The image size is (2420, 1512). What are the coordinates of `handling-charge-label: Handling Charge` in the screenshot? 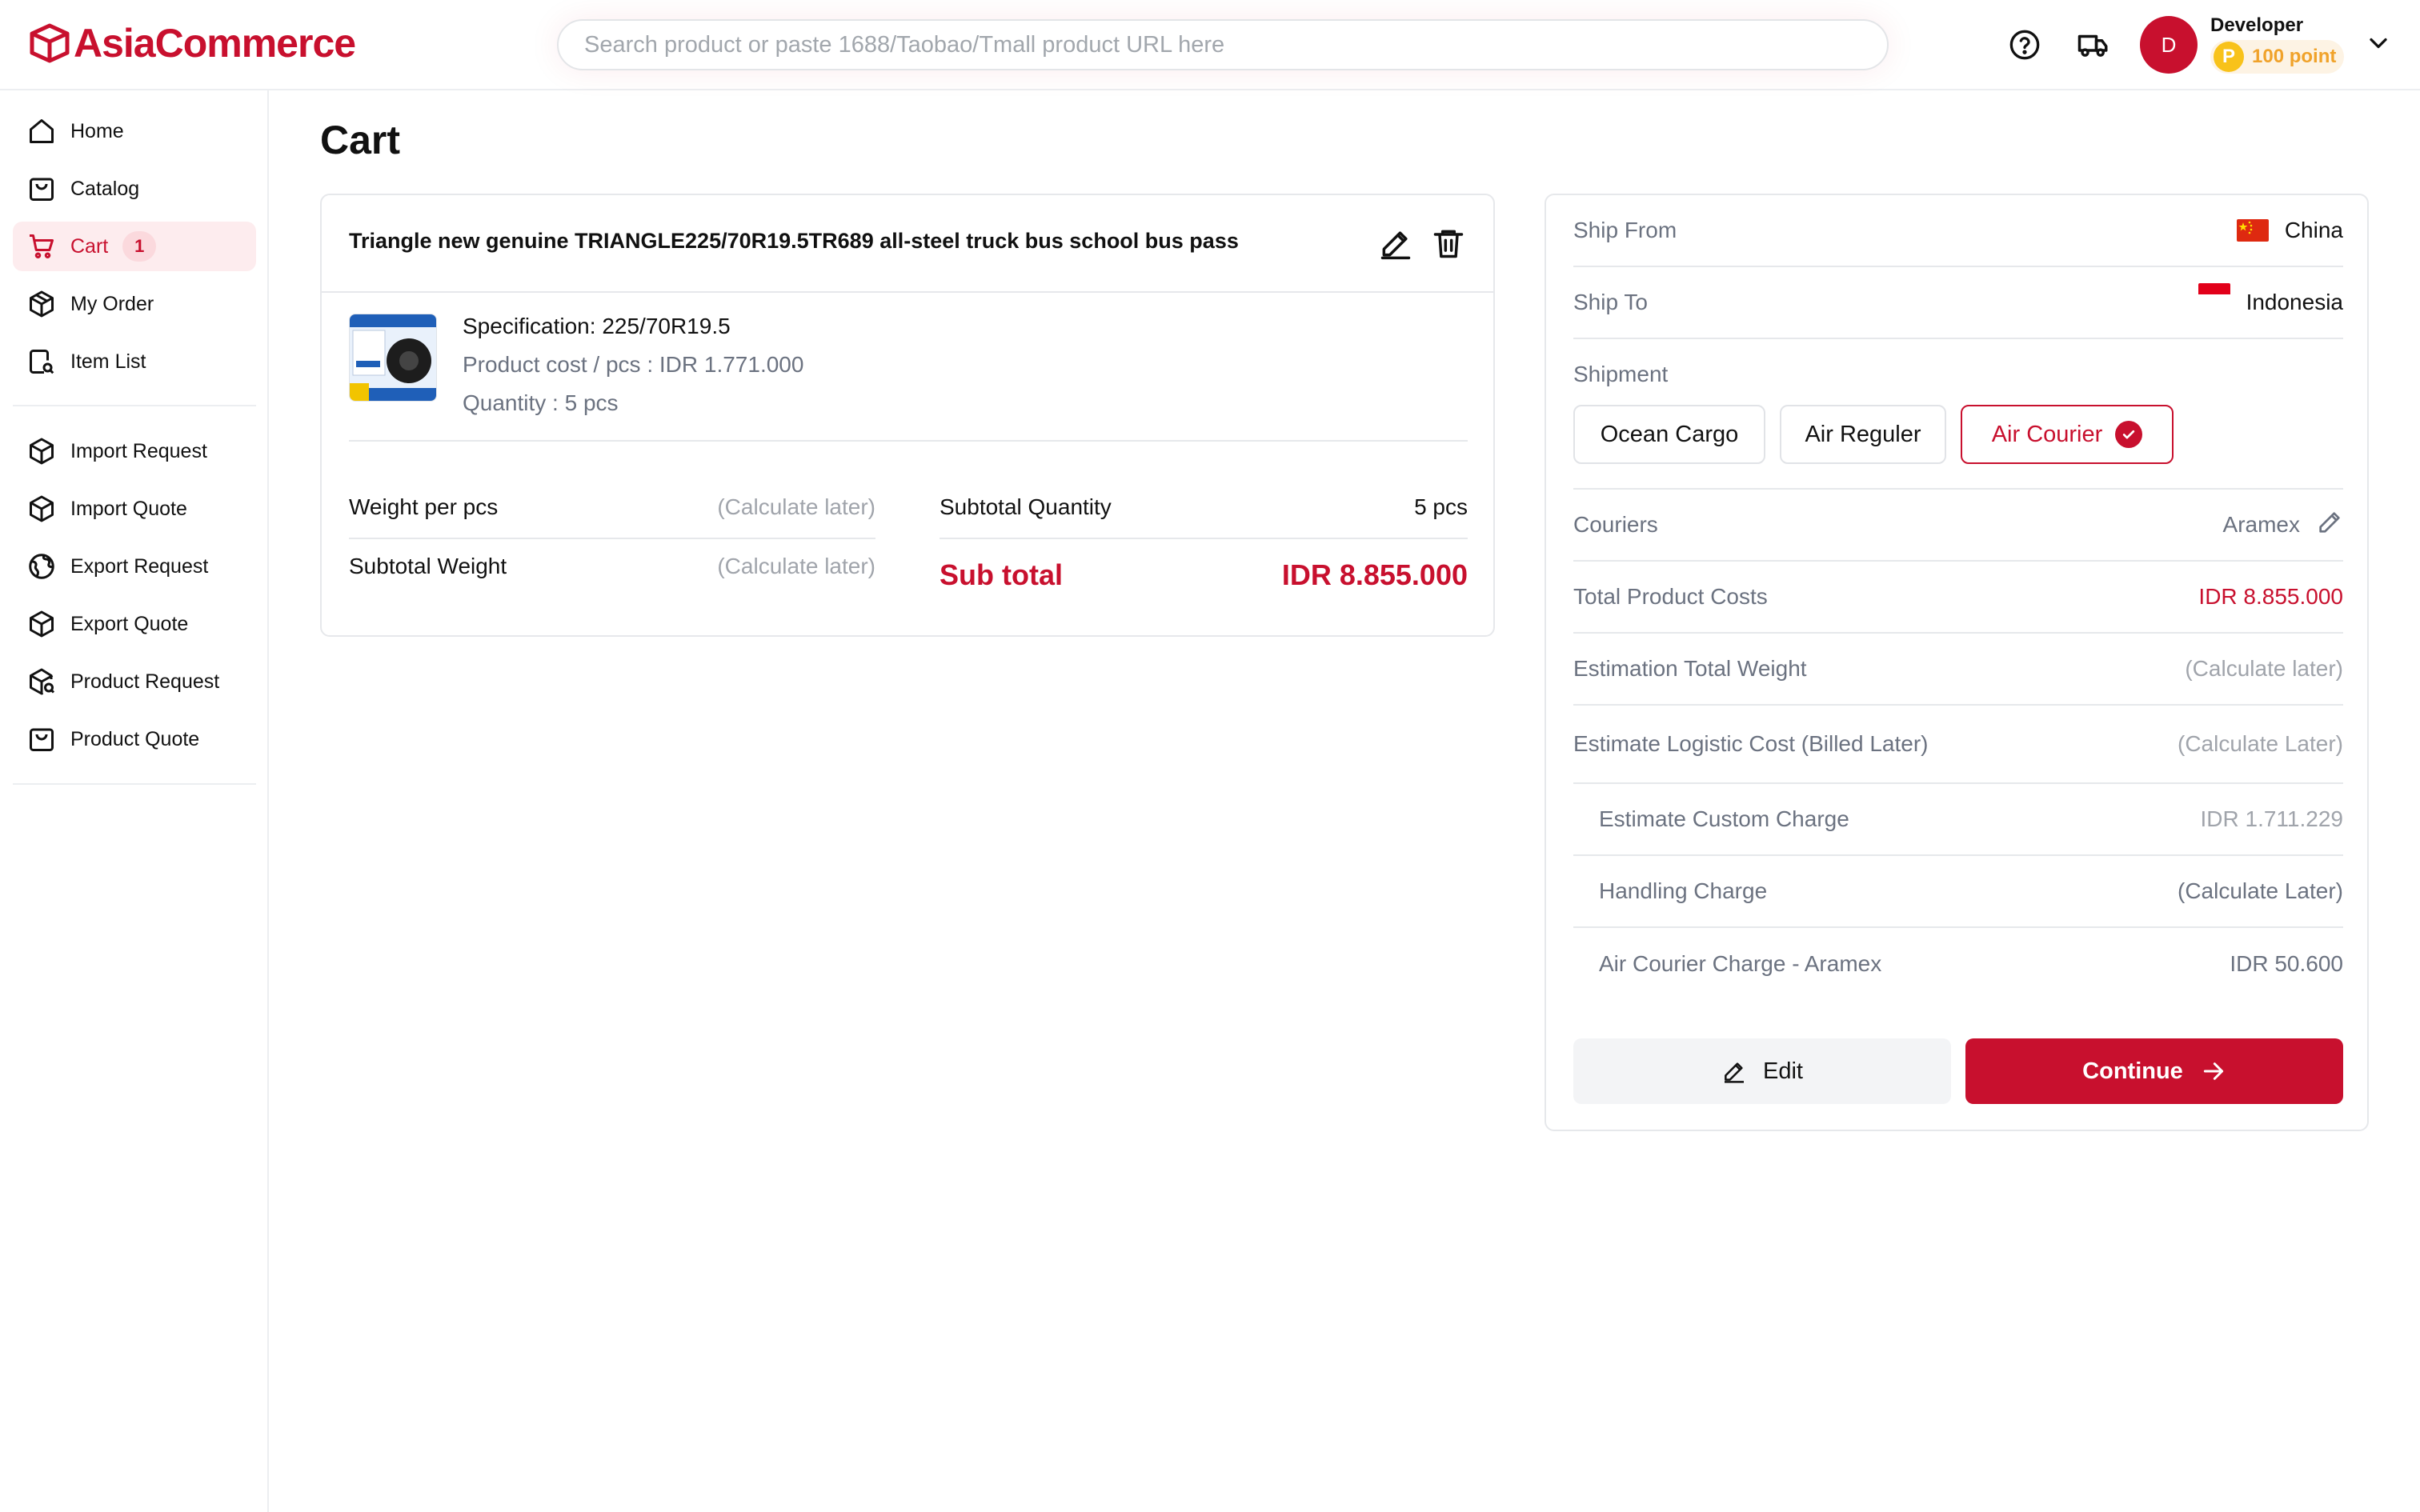 It's located at (1683, 890).